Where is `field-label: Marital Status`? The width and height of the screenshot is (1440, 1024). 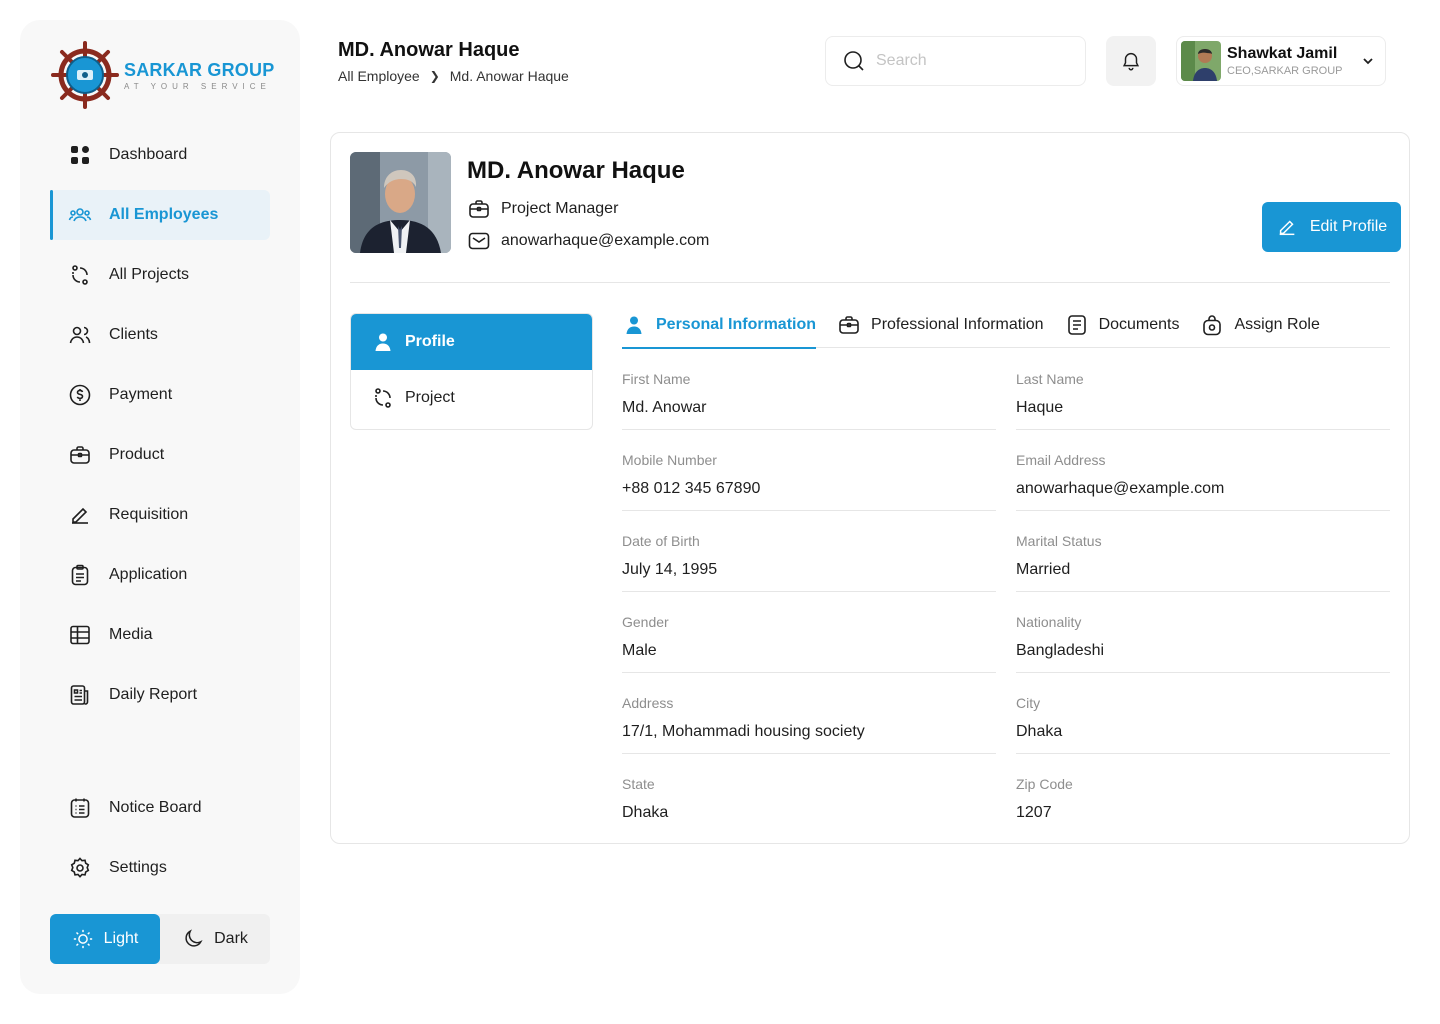
field-label: Marital Status is located at coordinates (1059, 541).